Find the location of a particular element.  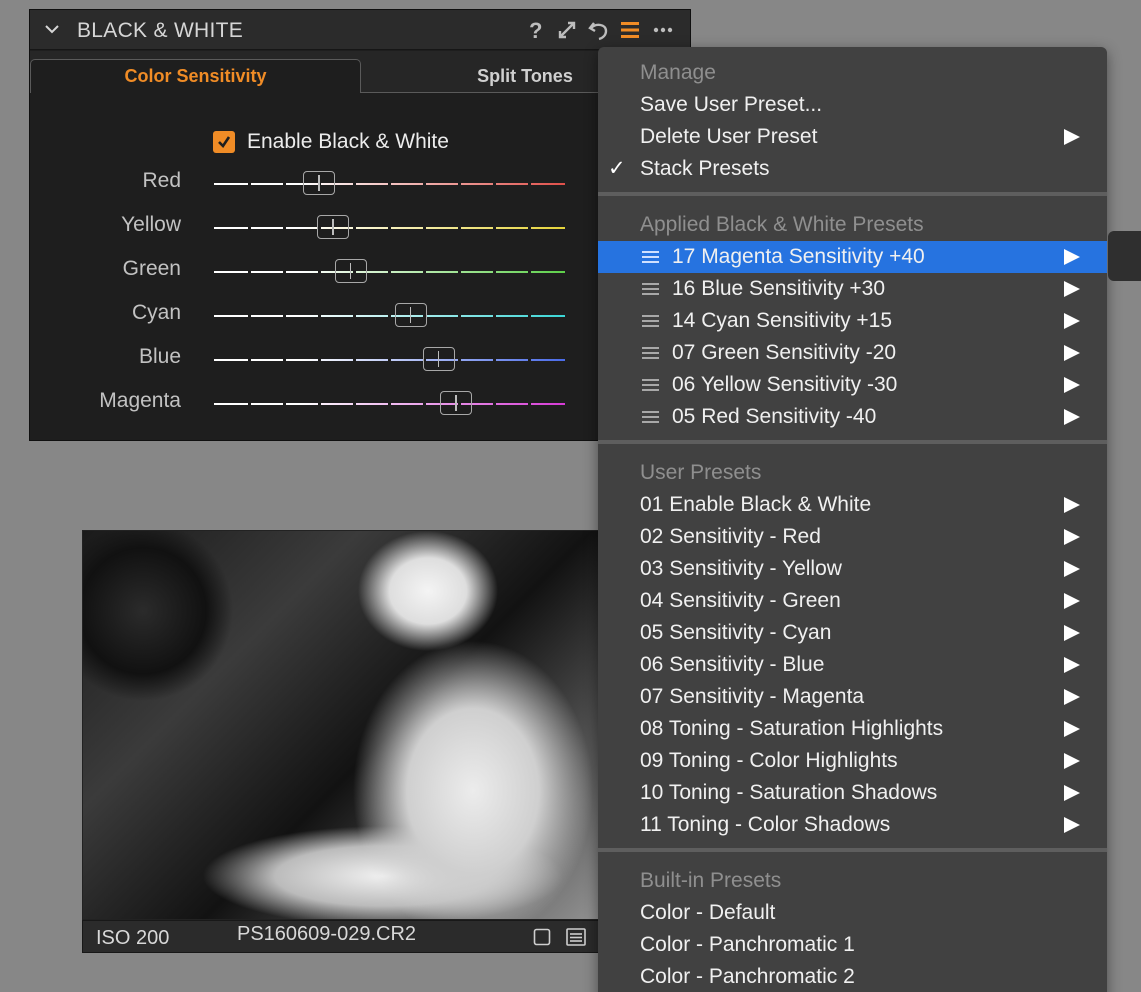

reset-icon is located at coordinates (599, 30).